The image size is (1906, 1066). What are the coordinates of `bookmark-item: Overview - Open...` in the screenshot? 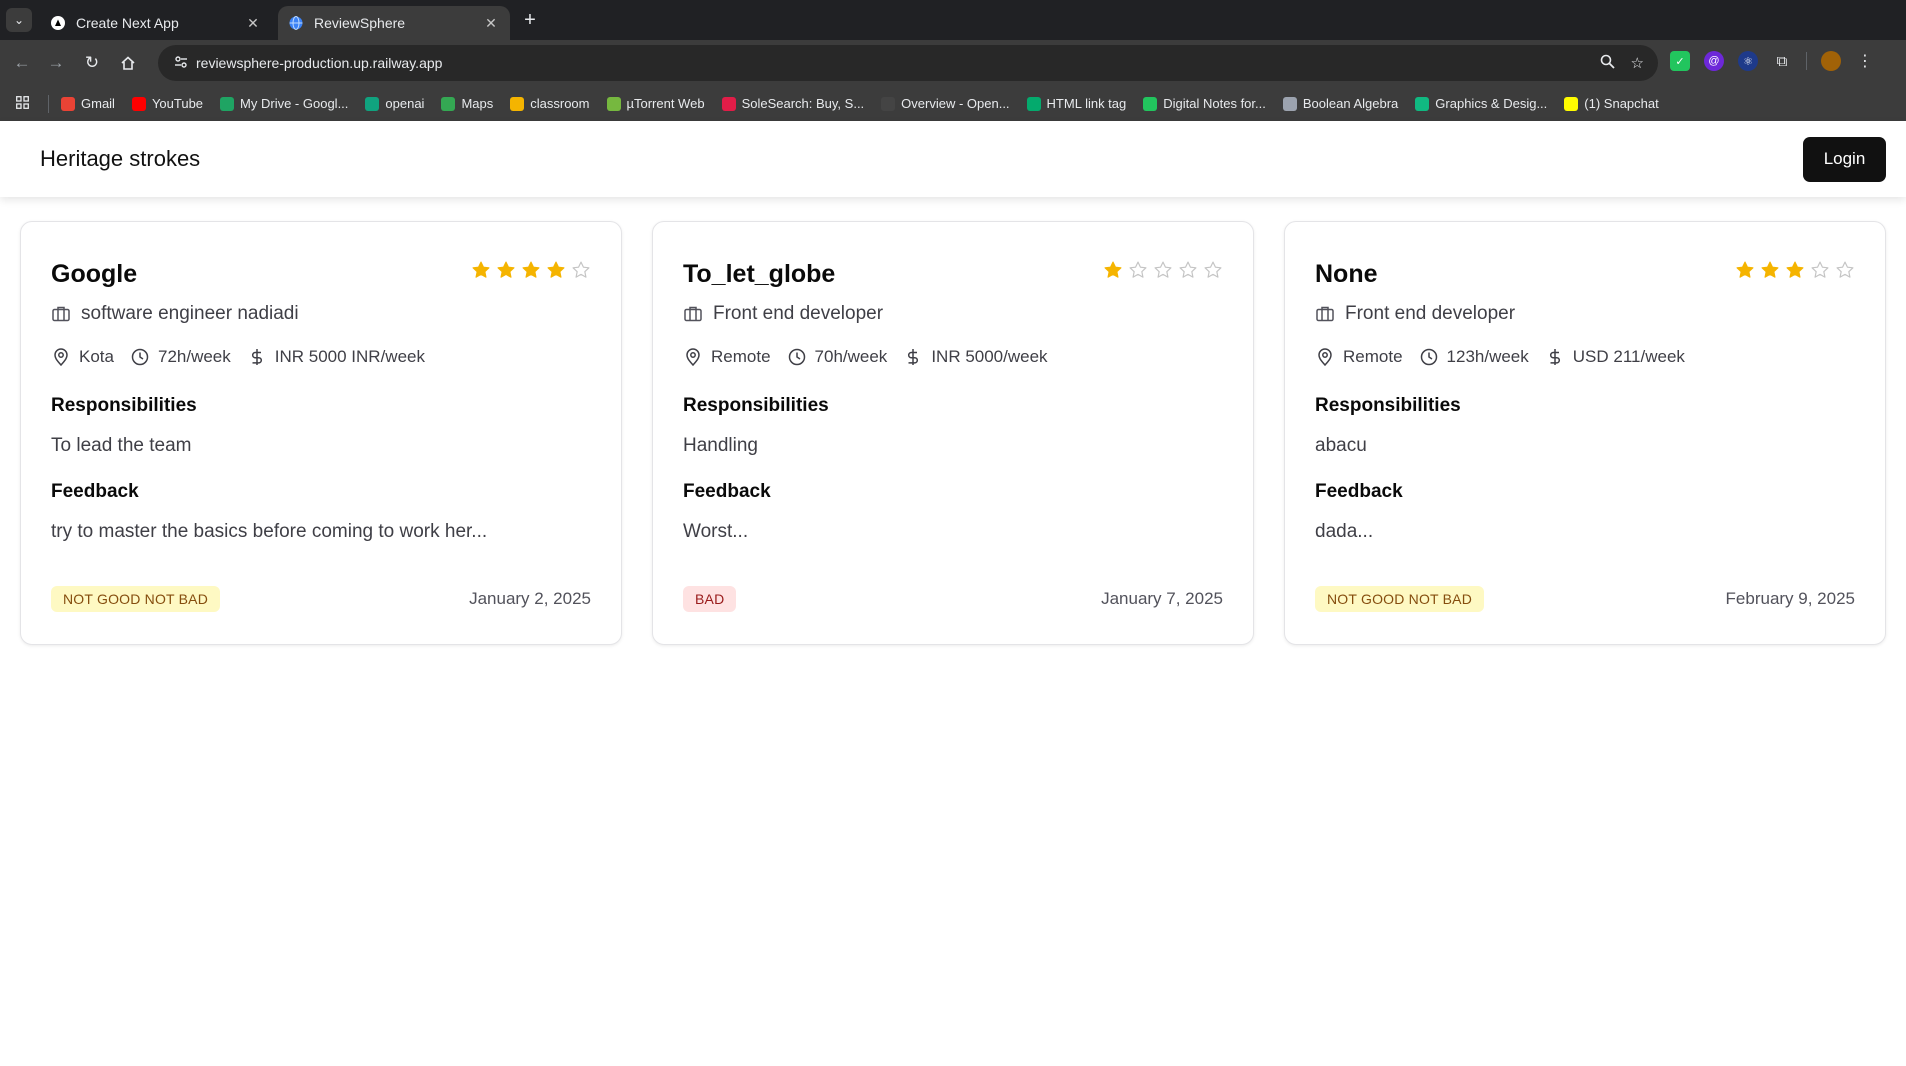 It's located at (945, 103).